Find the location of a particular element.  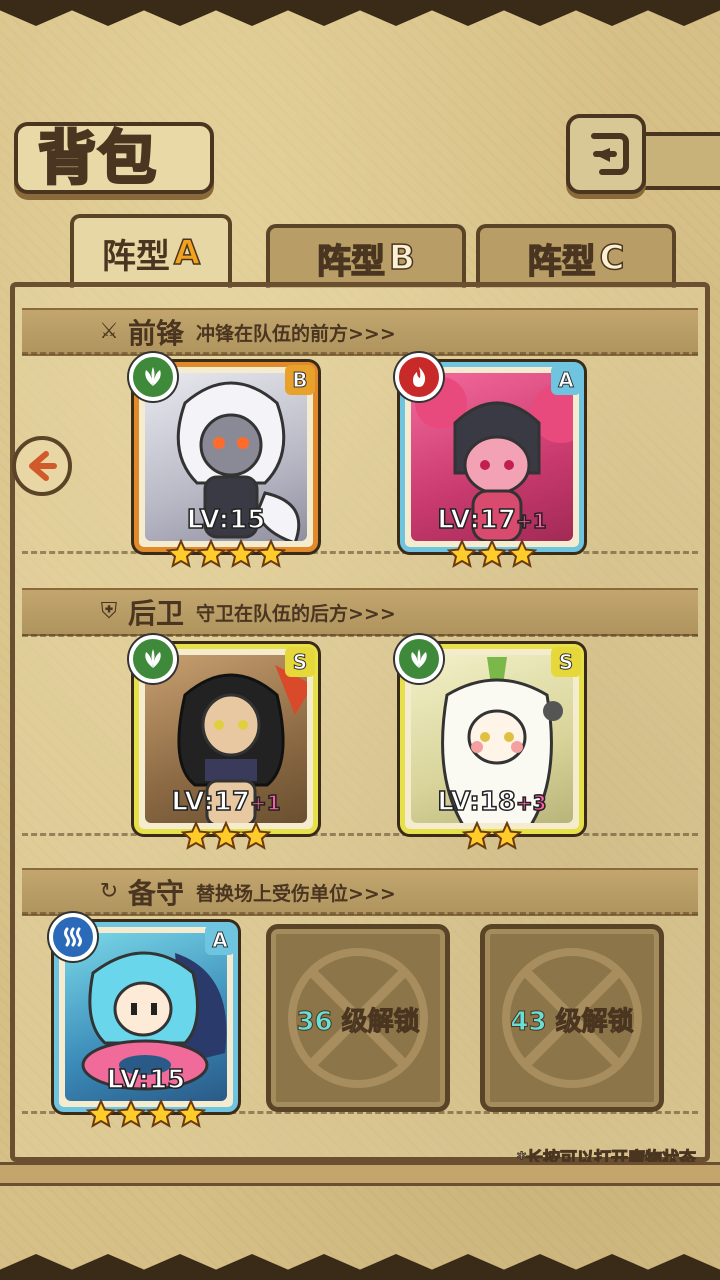

formation-tabs: 阵型 A 阵型 B 阵型 C is located at coordinates (360, 251).